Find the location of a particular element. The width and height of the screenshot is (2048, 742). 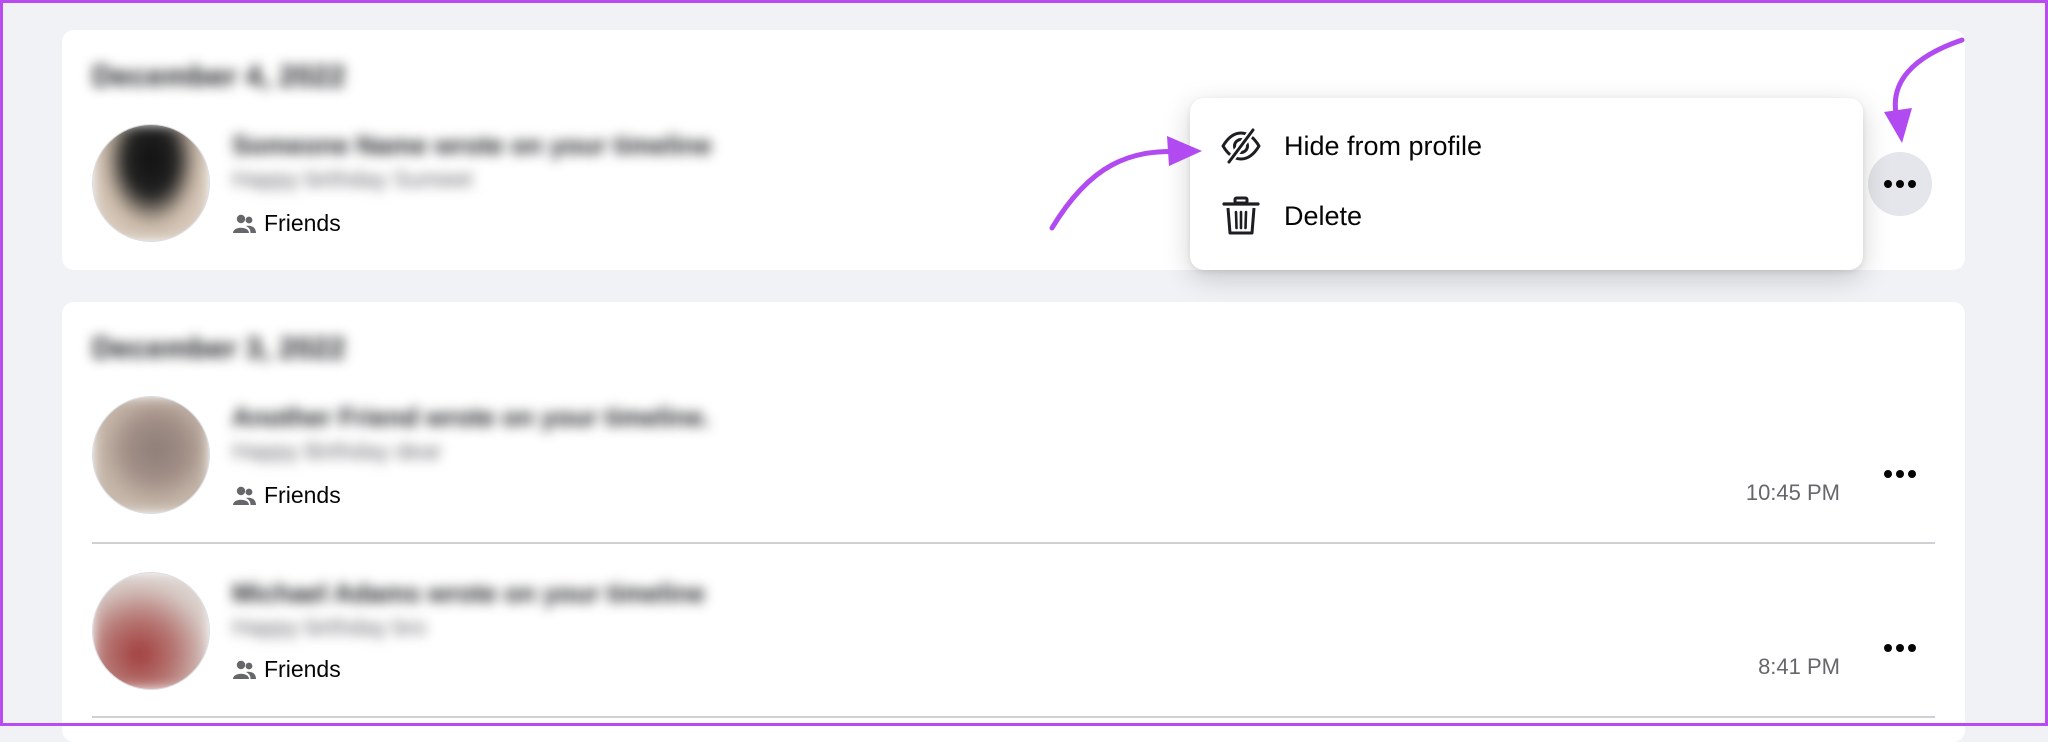

entry-title: Another Friend wrote on your timeline. is located at coordinates (471, 417).